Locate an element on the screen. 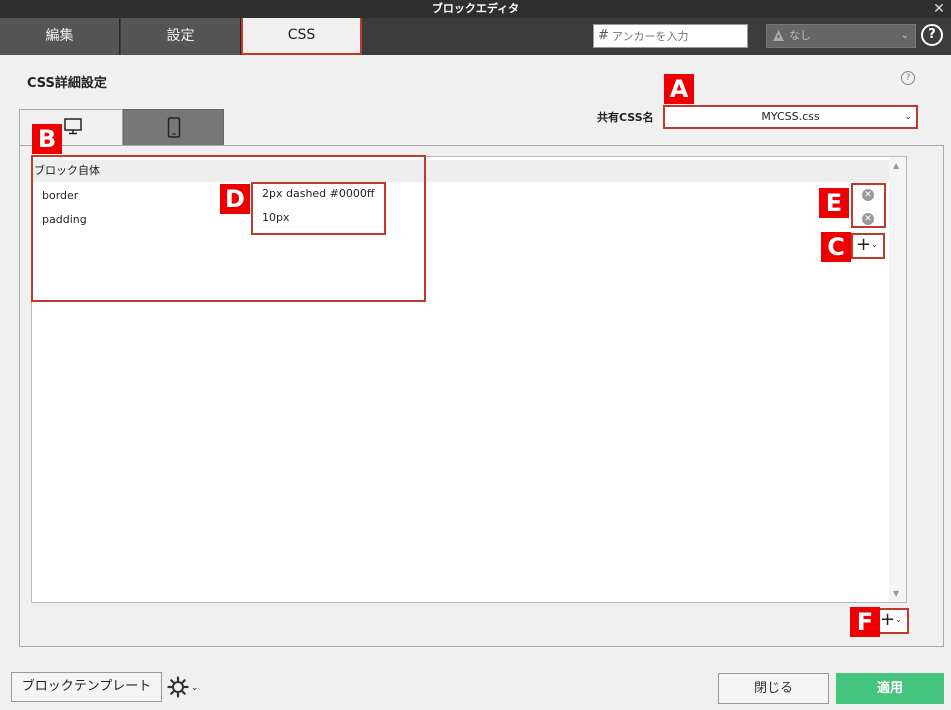 This screenshot has height=710, width=951. add-block-button: +⌄ is located at coordinates (892, 621).